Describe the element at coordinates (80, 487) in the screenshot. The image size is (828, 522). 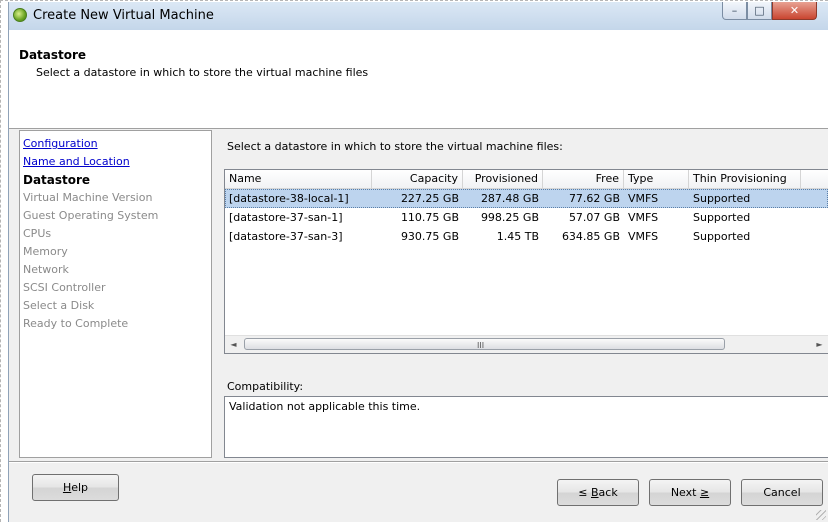
I see `help-label: elp` at that location.